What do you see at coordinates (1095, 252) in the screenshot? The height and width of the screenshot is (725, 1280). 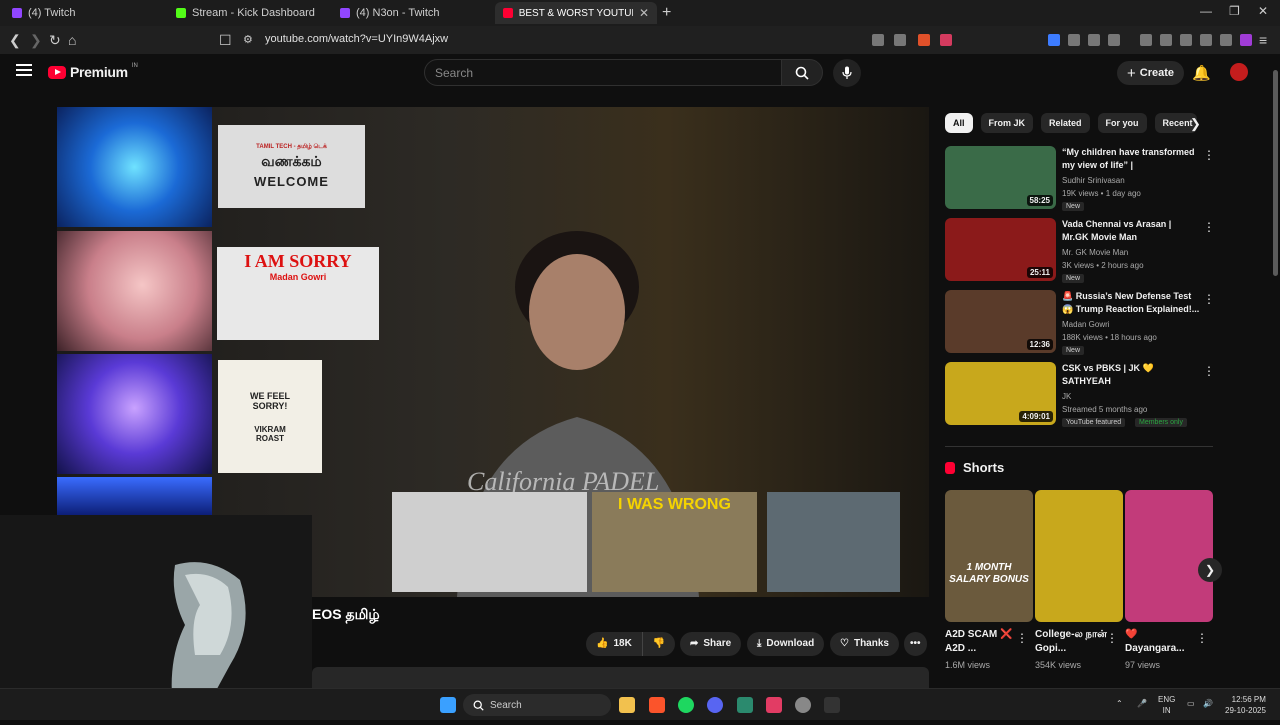 I see `channel-name: Mr. GK Movie Man` at bounding box center [1095, 252].